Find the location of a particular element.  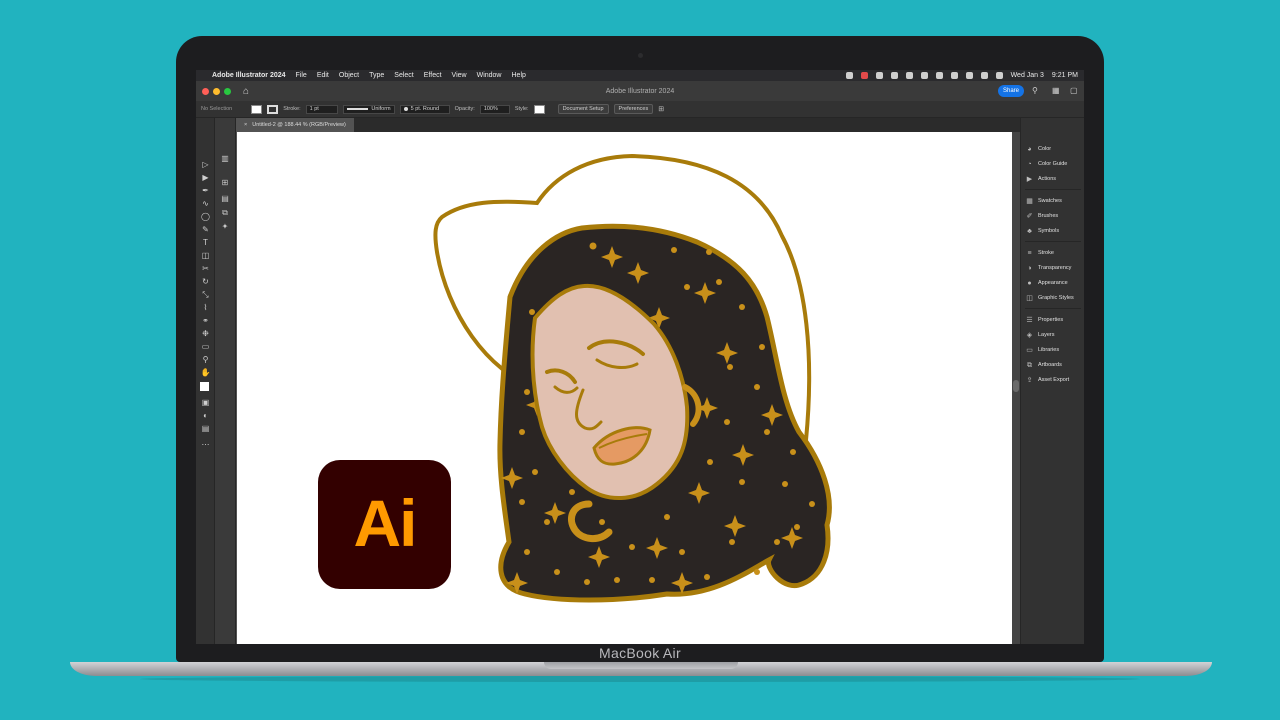

ellipse-tool-icon: ◯ is located at coordinates (205, 217).